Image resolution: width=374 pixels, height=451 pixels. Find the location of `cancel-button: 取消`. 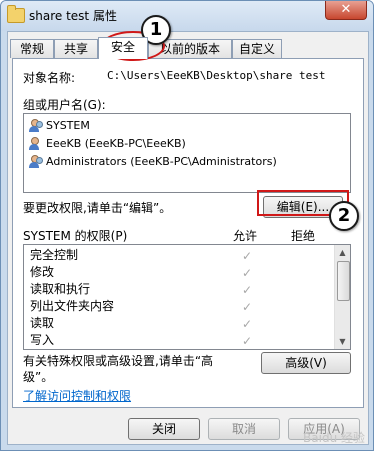

cancel-button: 取消 is located at coordinates (244, 429).